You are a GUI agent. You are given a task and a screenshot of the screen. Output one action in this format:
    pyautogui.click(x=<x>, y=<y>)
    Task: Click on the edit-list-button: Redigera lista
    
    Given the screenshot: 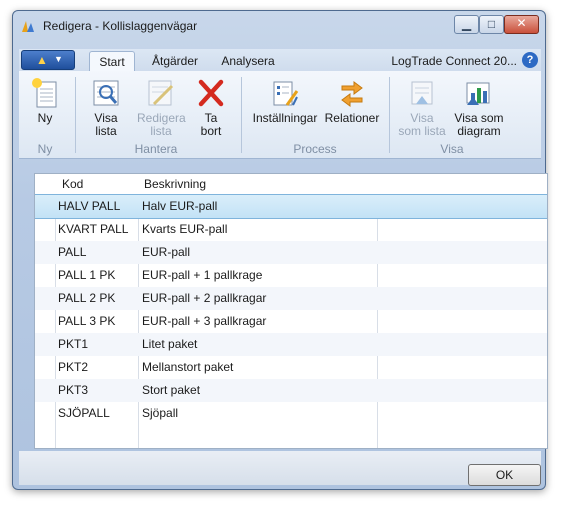 What is the action you would take?
    pyautogui.click(x=161, y=106)
    